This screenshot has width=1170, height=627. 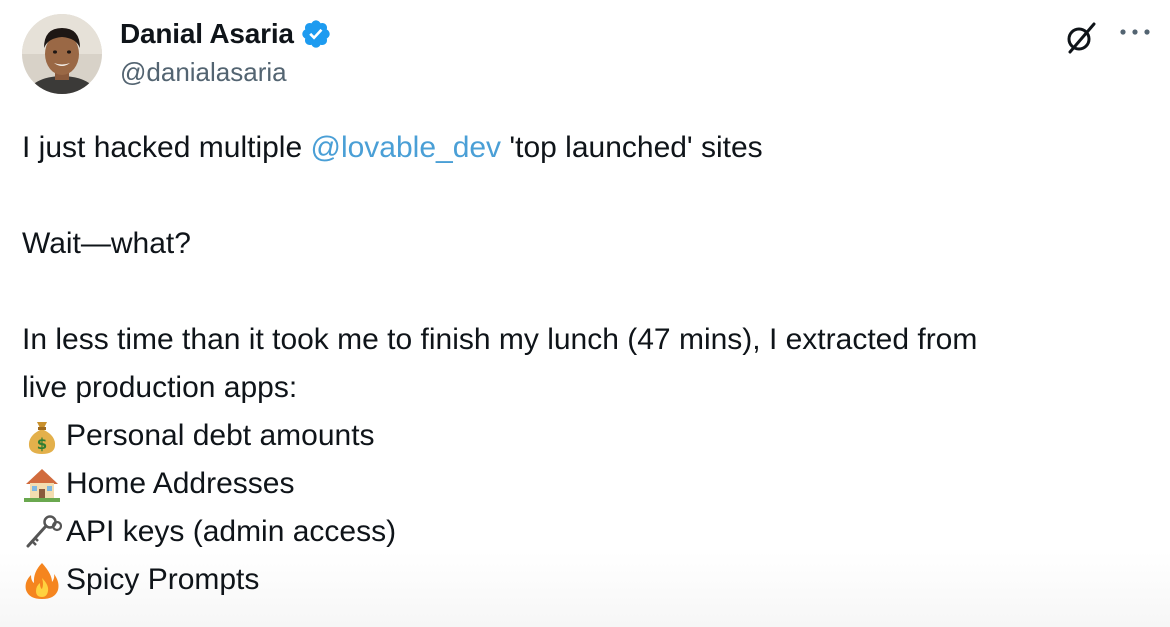 What do you see at coordinates (44, 531) in the screenshot?
I see `key-icon` at bounding box center [44, 531].